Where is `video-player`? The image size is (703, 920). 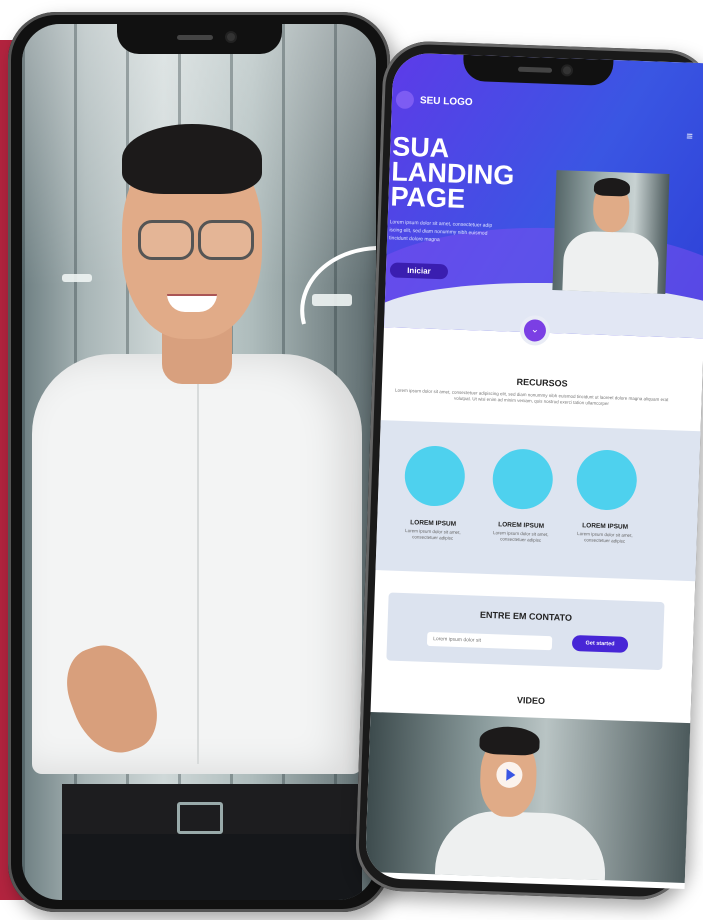
video-player is located at coordinates (527, 797).